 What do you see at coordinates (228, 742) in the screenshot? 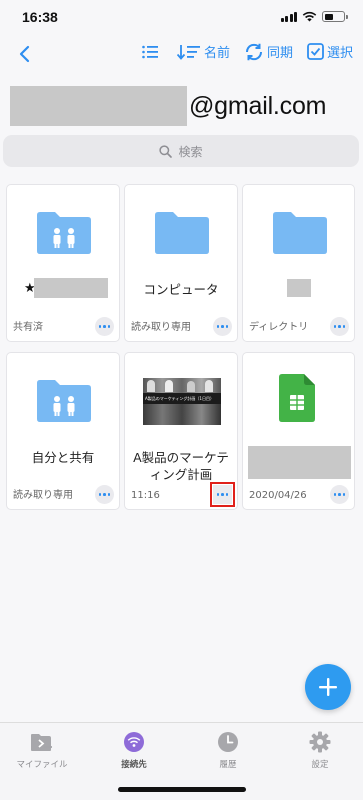
I see `clock-icon` at bounding box center [228, 742].